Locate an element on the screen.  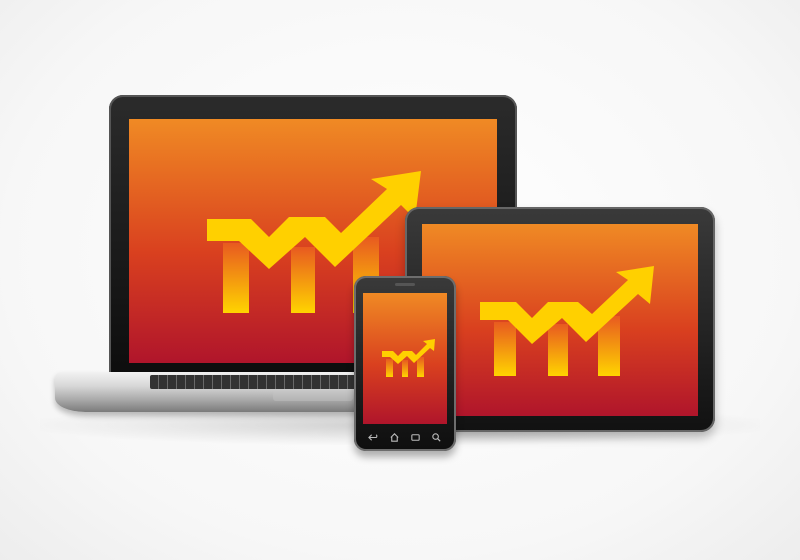
menu-icon is located at coordinates (415, 437).